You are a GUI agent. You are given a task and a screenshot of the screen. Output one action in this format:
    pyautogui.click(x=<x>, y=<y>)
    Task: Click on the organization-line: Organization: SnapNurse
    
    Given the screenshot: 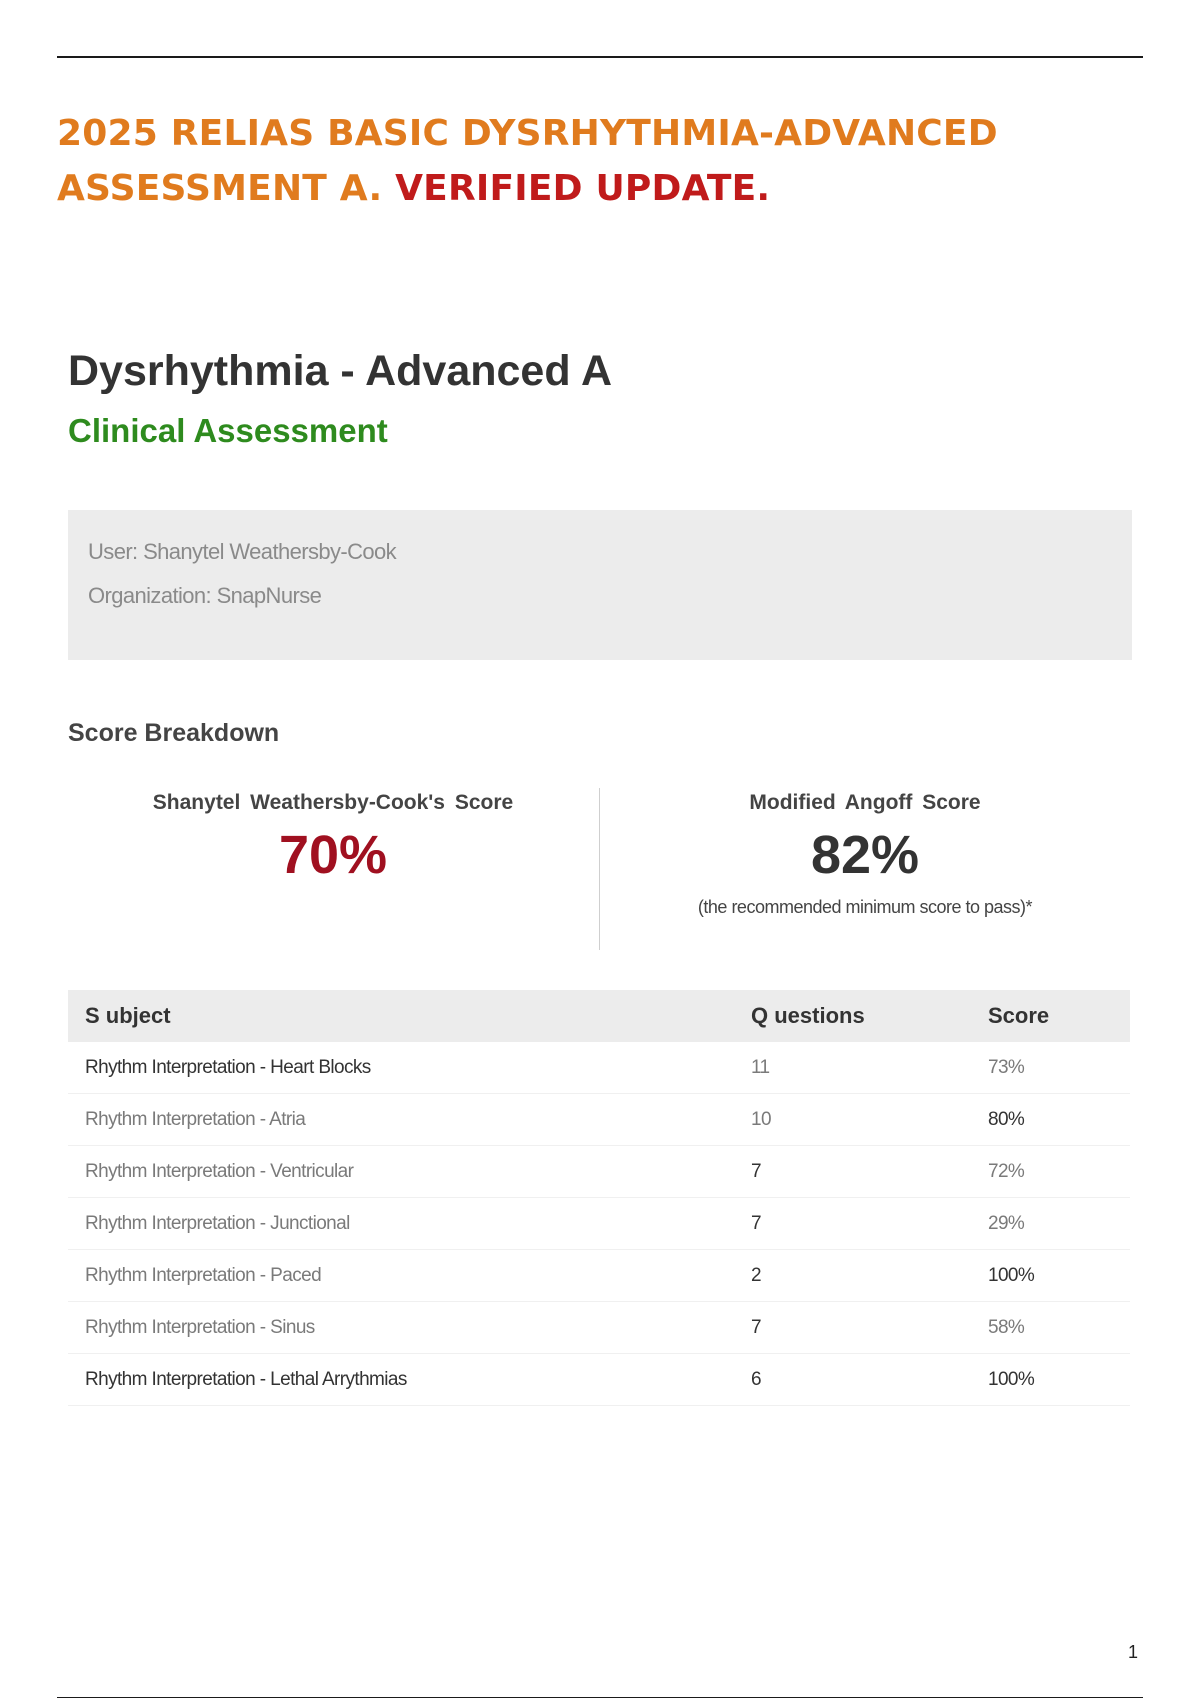 What is the action you would take?
    pyautogui.click(x=205, y=595)
    